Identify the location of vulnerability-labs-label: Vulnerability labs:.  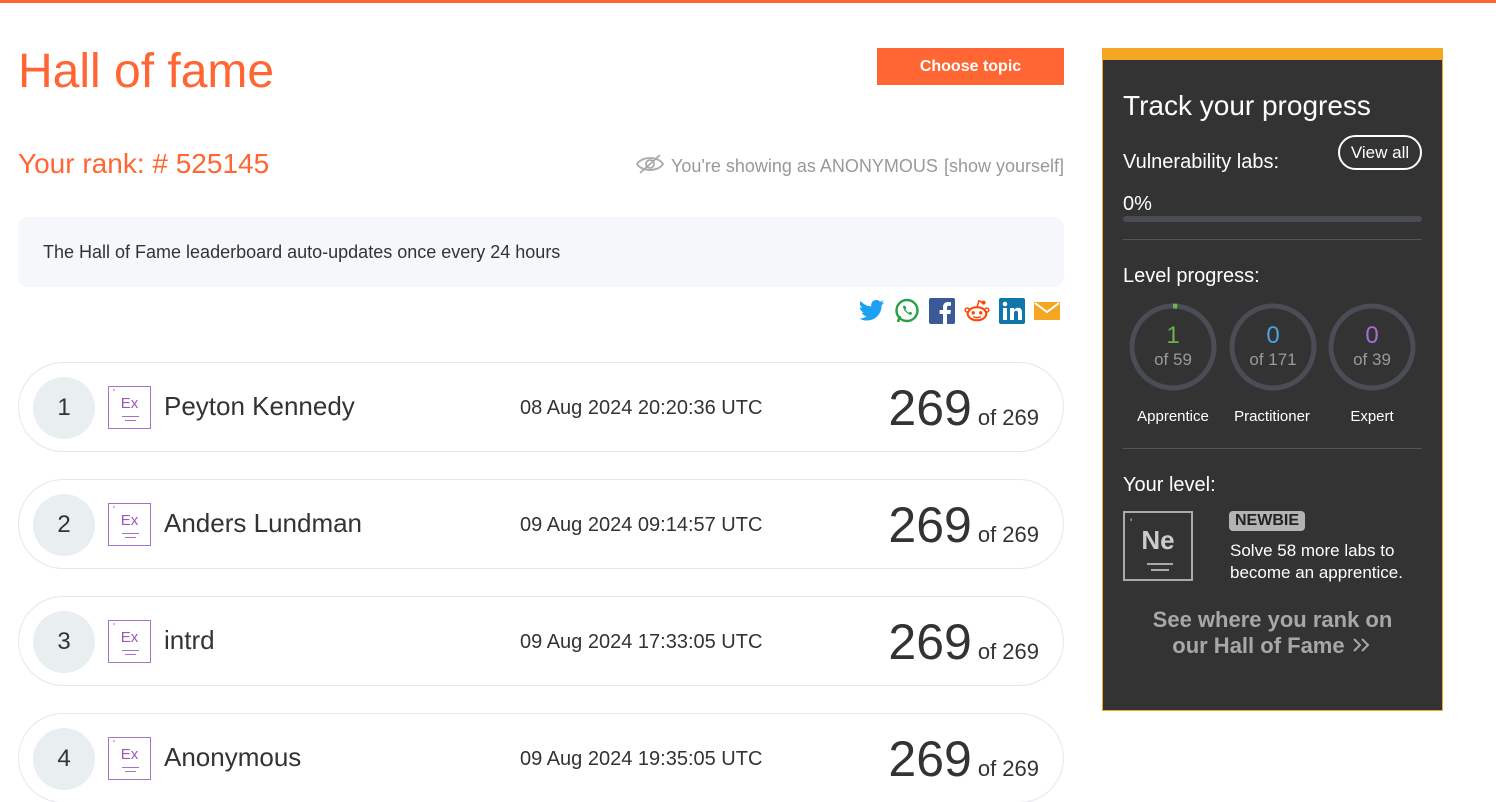
(1201, 162).